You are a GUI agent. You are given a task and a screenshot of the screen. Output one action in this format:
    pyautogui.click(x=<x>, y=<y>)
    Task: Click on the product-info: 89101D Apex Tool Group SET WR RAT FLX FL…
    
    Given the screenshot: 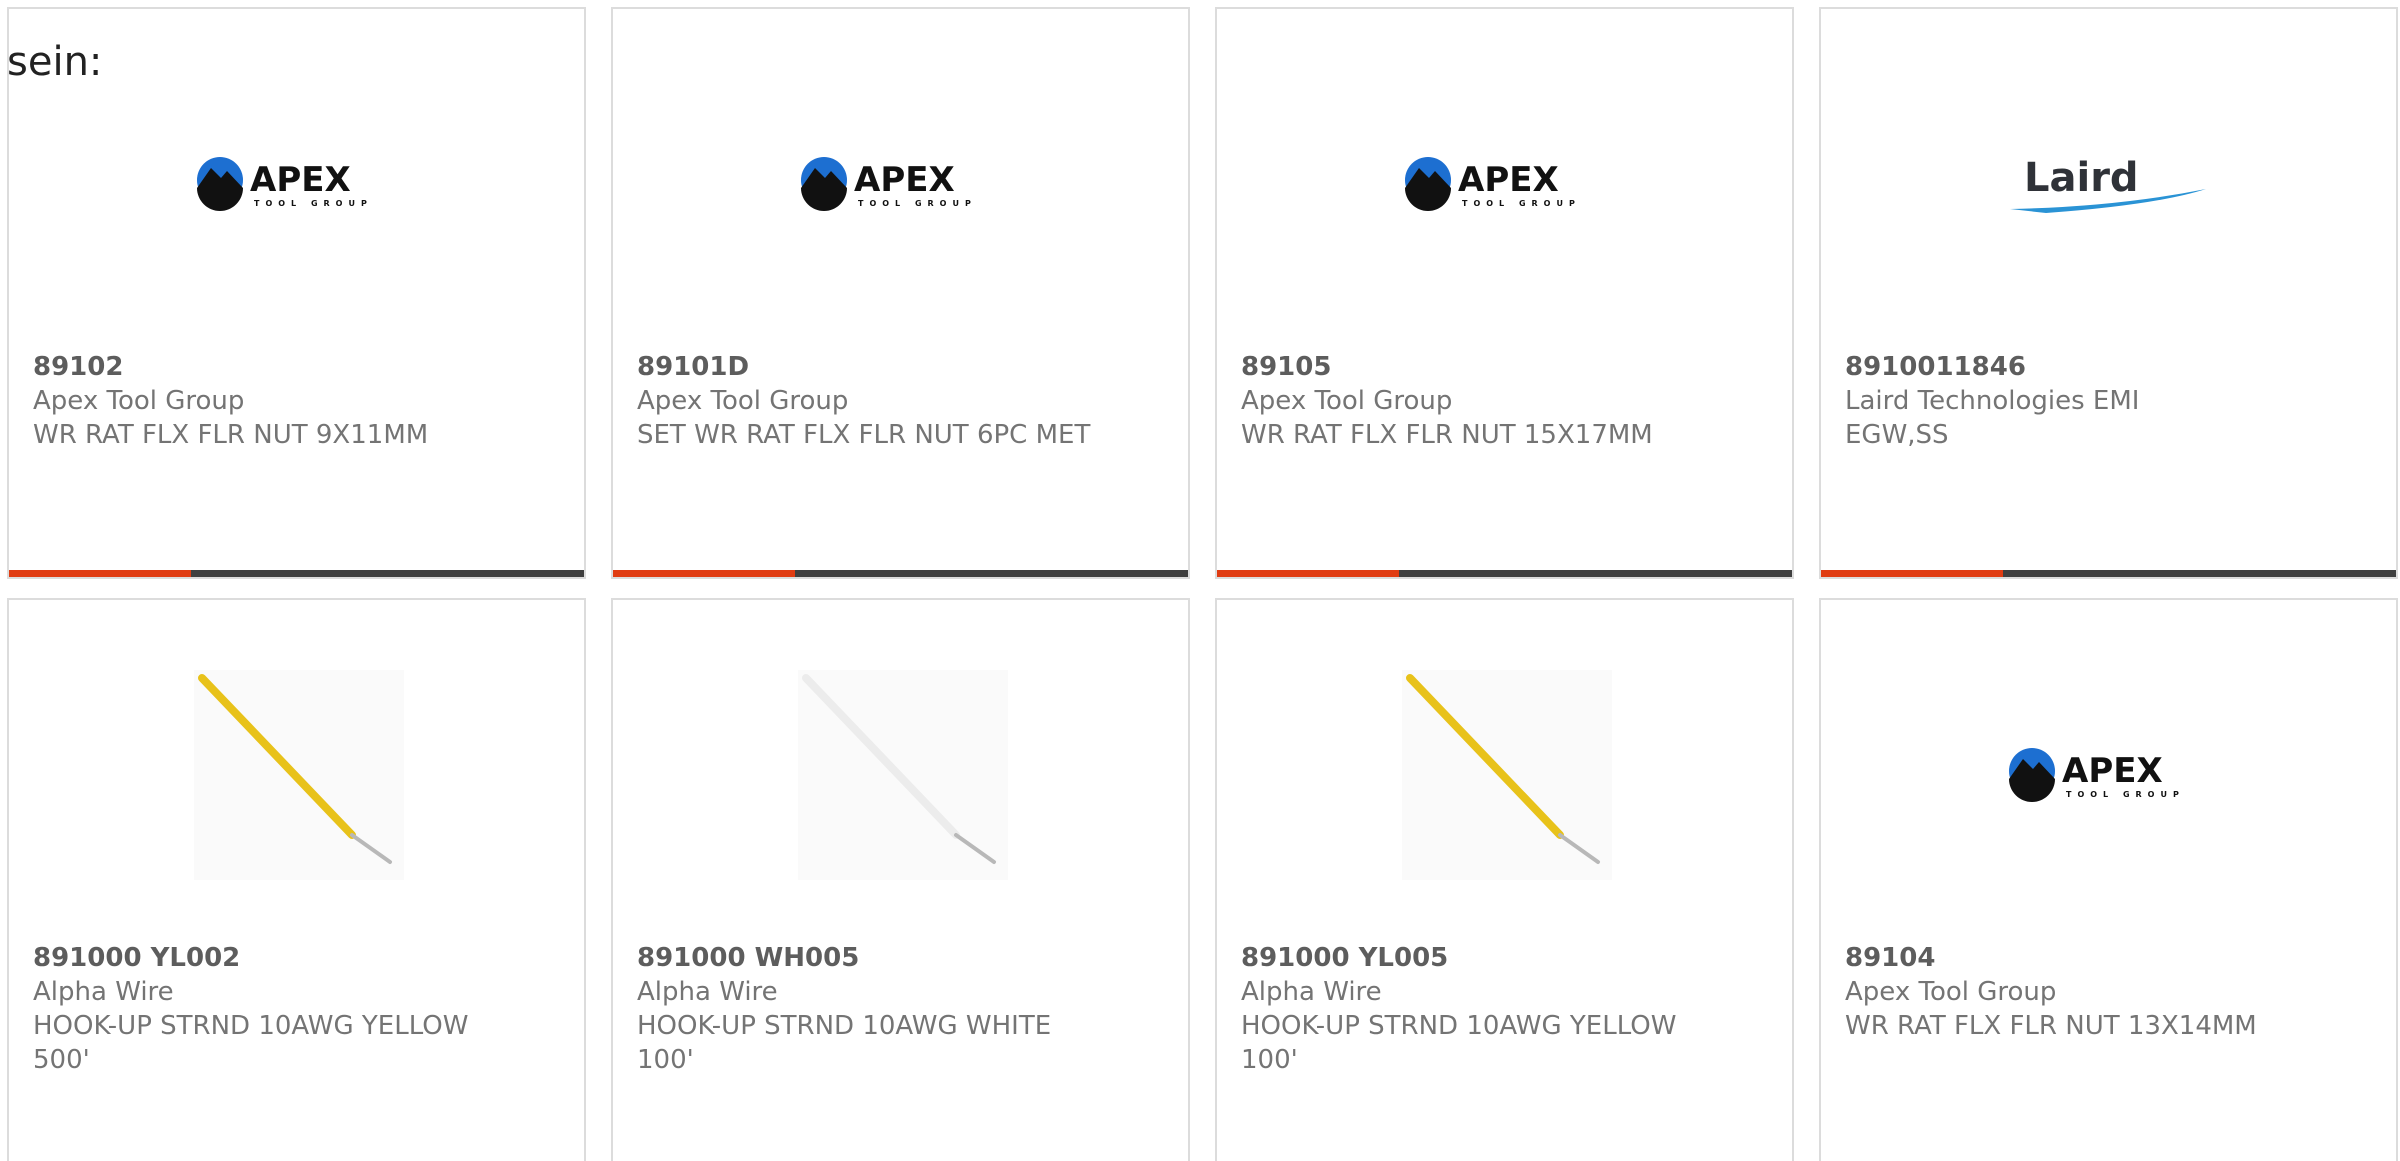 What is the action you would take?
    pyautogui.click(x=872, y=401)
    